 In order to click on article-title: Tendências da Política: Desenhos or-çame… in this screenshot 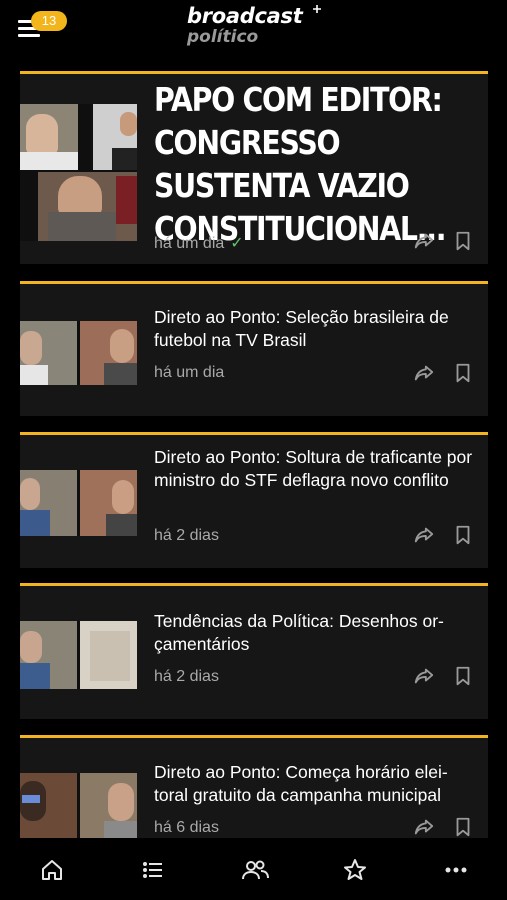, I will do `click(314, 633)`.